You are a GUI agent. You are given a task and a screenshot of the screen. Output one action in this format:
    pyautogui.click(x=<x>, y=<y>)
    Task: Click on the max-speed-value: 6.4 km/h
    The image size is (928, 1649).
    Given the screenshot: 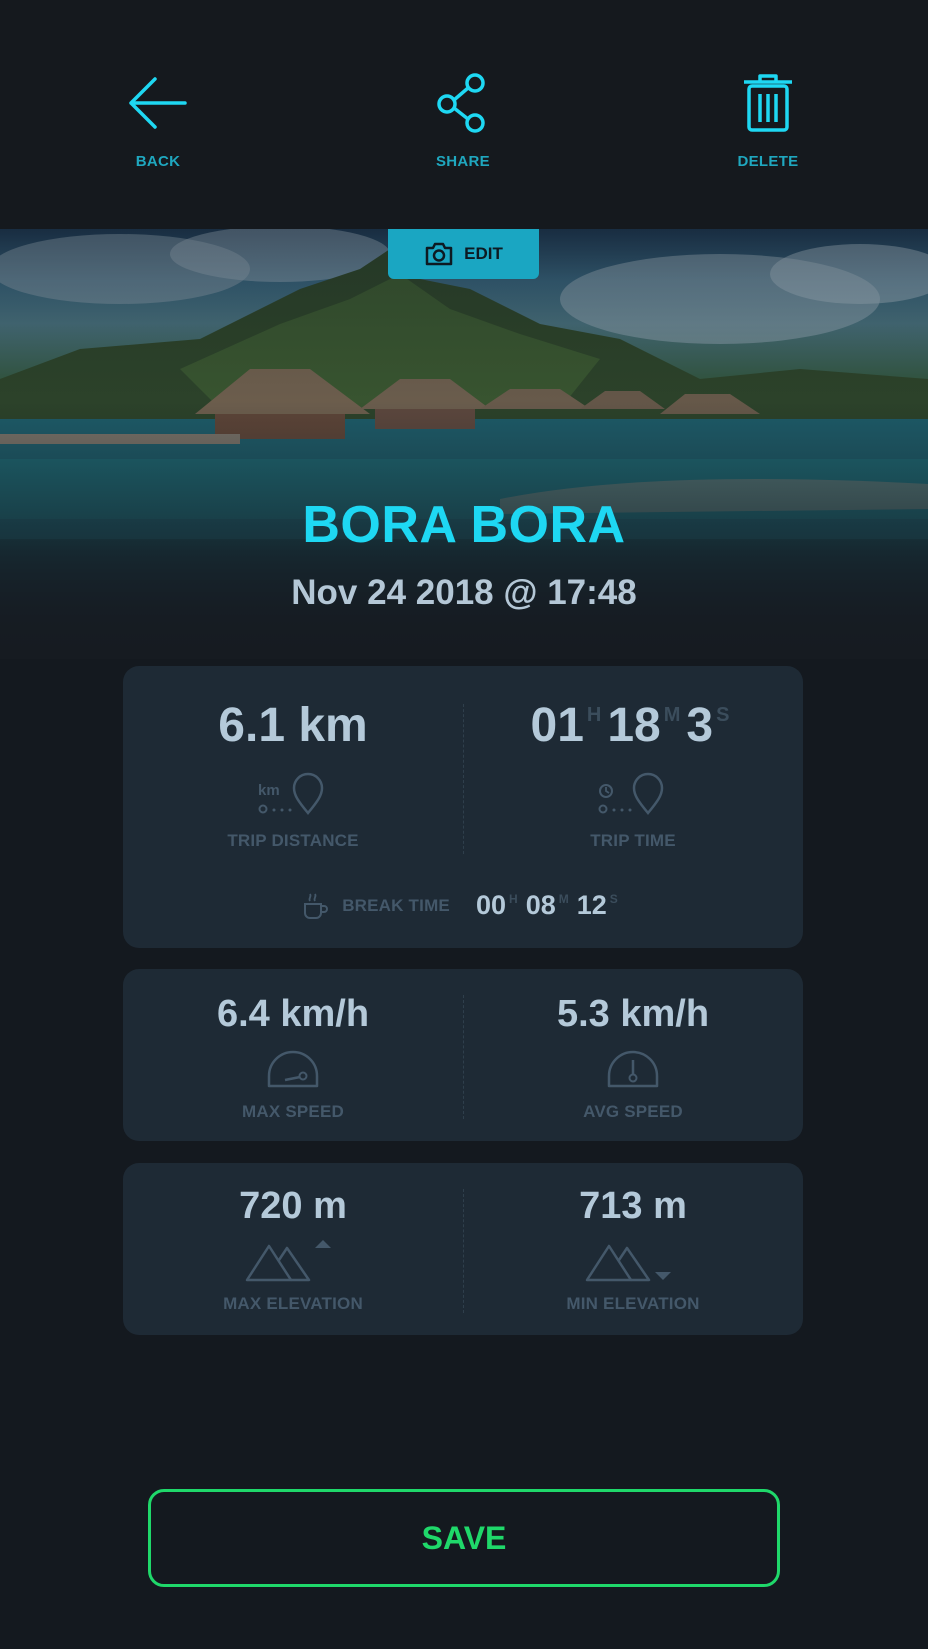 What is the action you would take?
    pyautogui.click(x=293, y=1014)
    